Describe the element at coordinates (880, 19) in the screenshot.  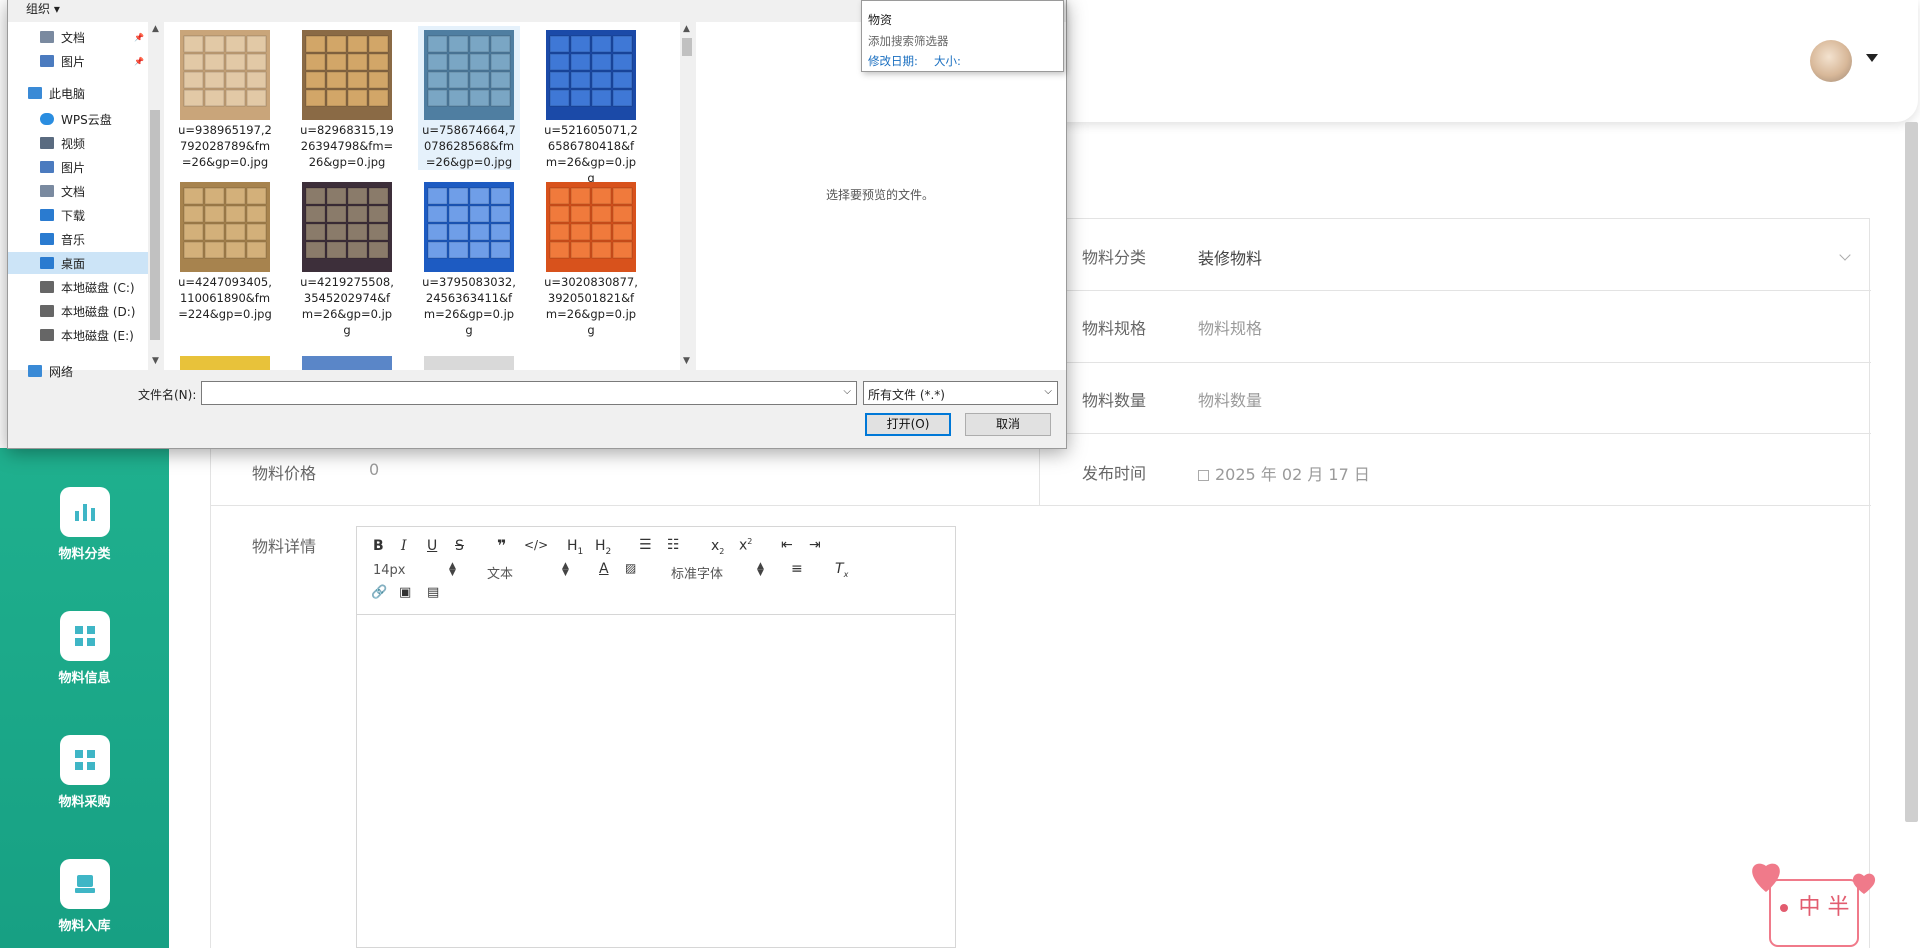
I see `search-suggestion-item: 物资` at that location.